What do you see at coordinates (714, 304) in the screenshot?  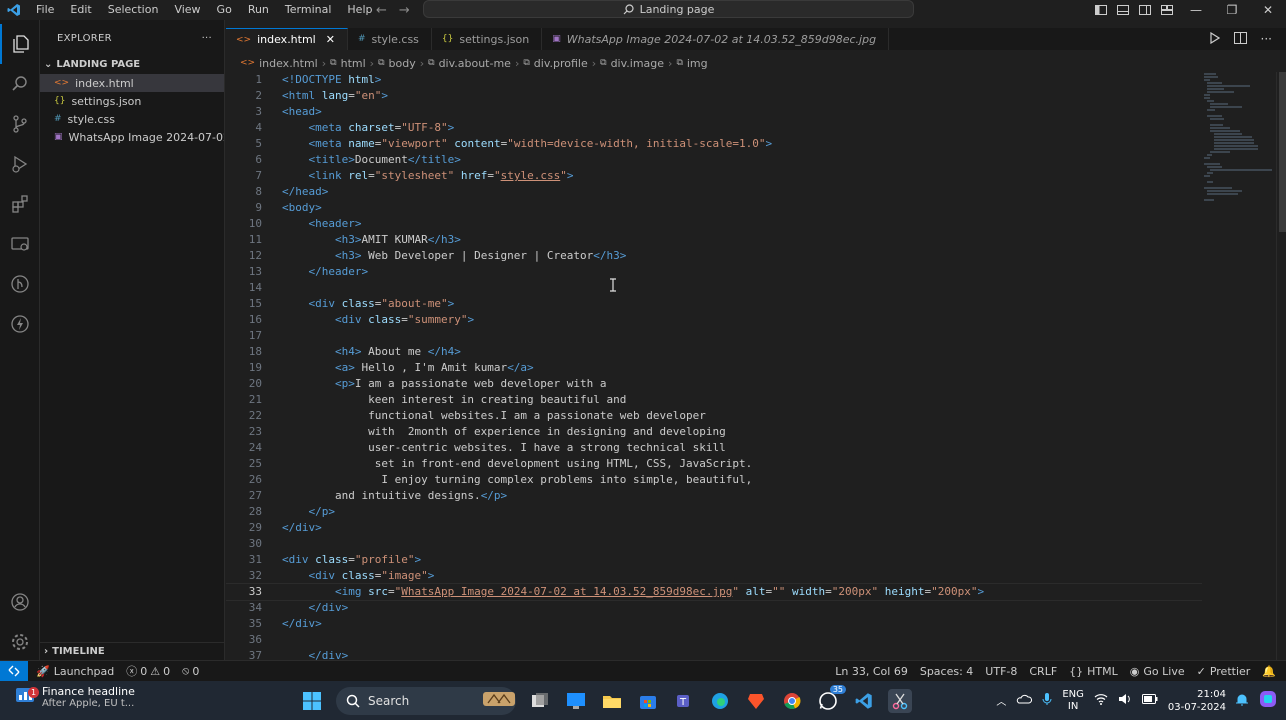 I see `code-line: 15 <div class="about-me">` at bounding box center [714, 304].